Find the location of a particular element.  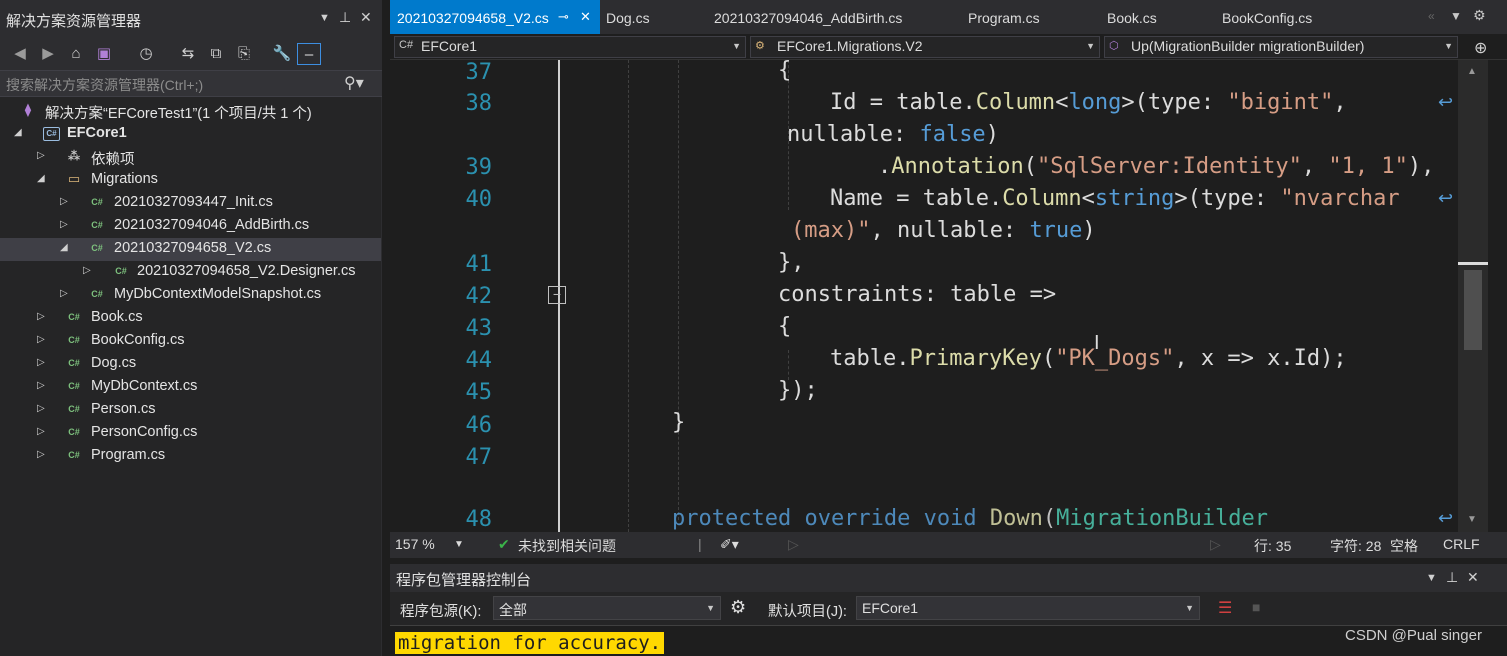

tree-item-file: ▷ C# MyDbContext.cs is located at coordinates (190, 387).